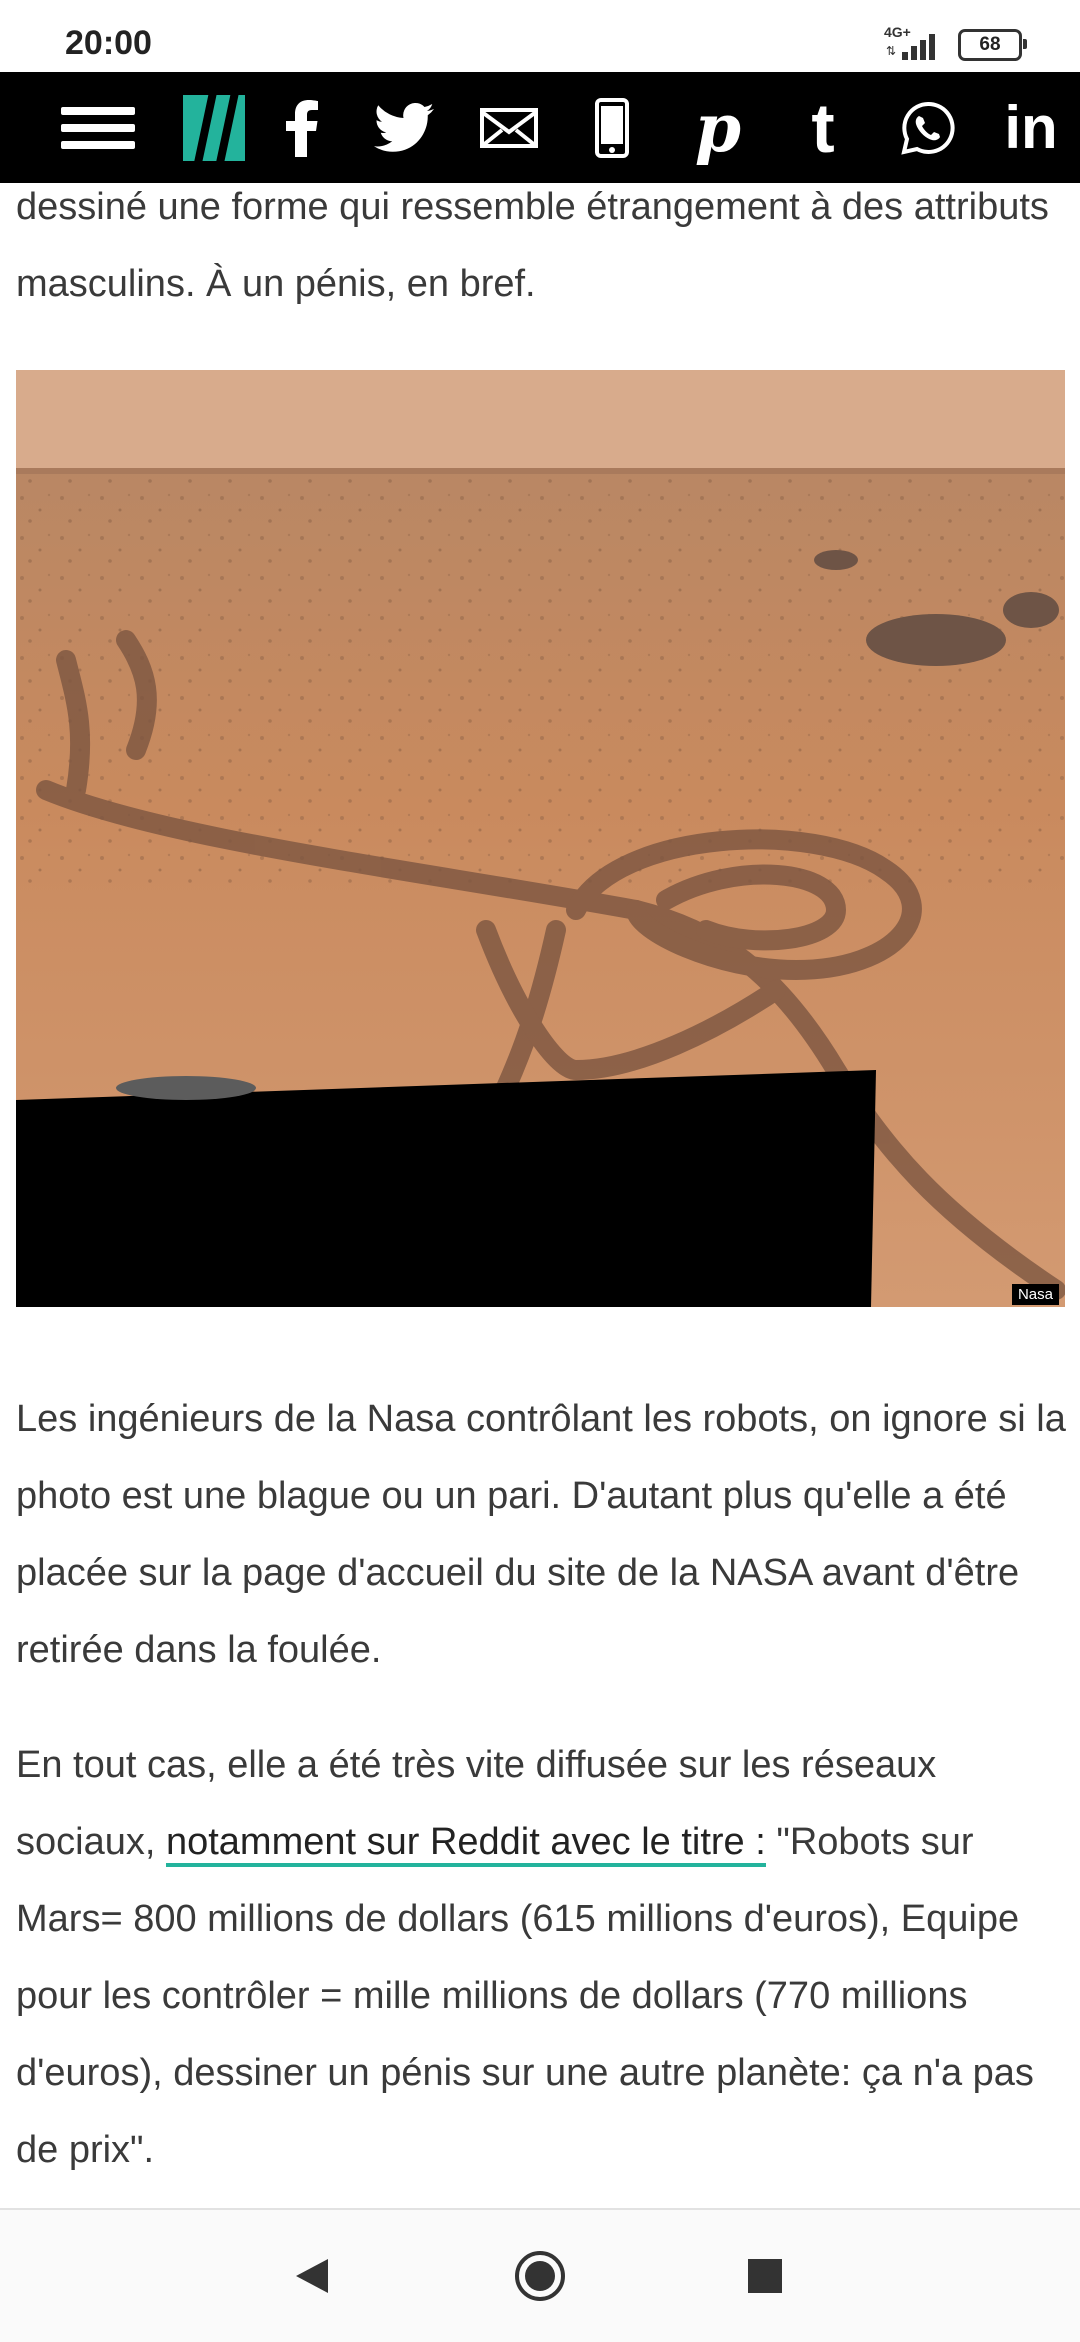  Describe the element at coordinates (509, 127) in the screenshot. I see `email-icon` at that location.